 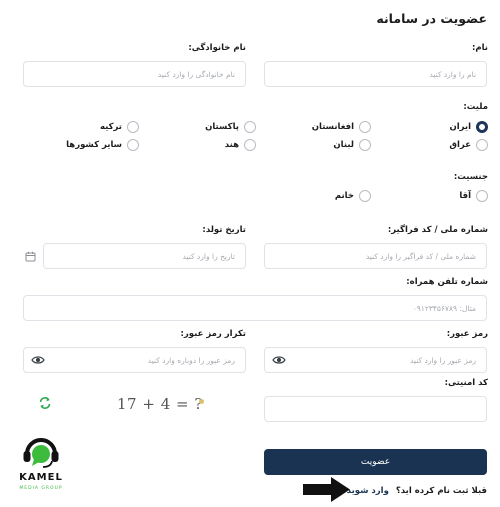 I want to click on nationality-label: ملیت:, so click(x=475, y=107).